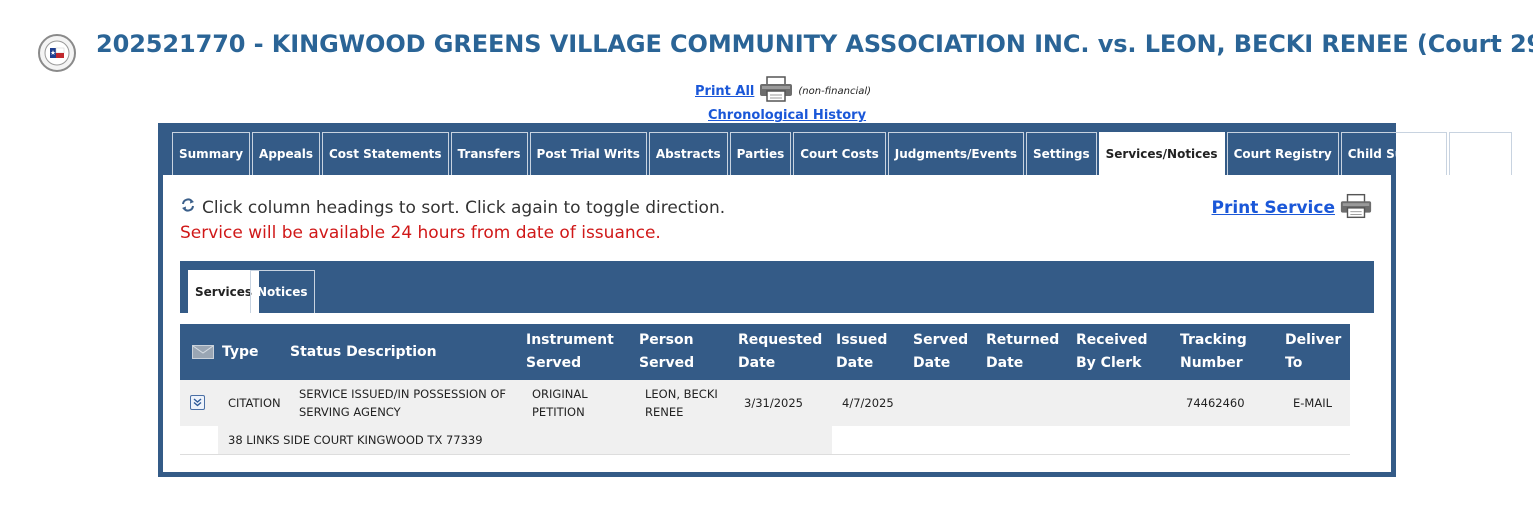 Image resolution: width=1533 pixels, height=511 pixels. I want to click on column-header-status-description: Status Description, so click(404, 352).